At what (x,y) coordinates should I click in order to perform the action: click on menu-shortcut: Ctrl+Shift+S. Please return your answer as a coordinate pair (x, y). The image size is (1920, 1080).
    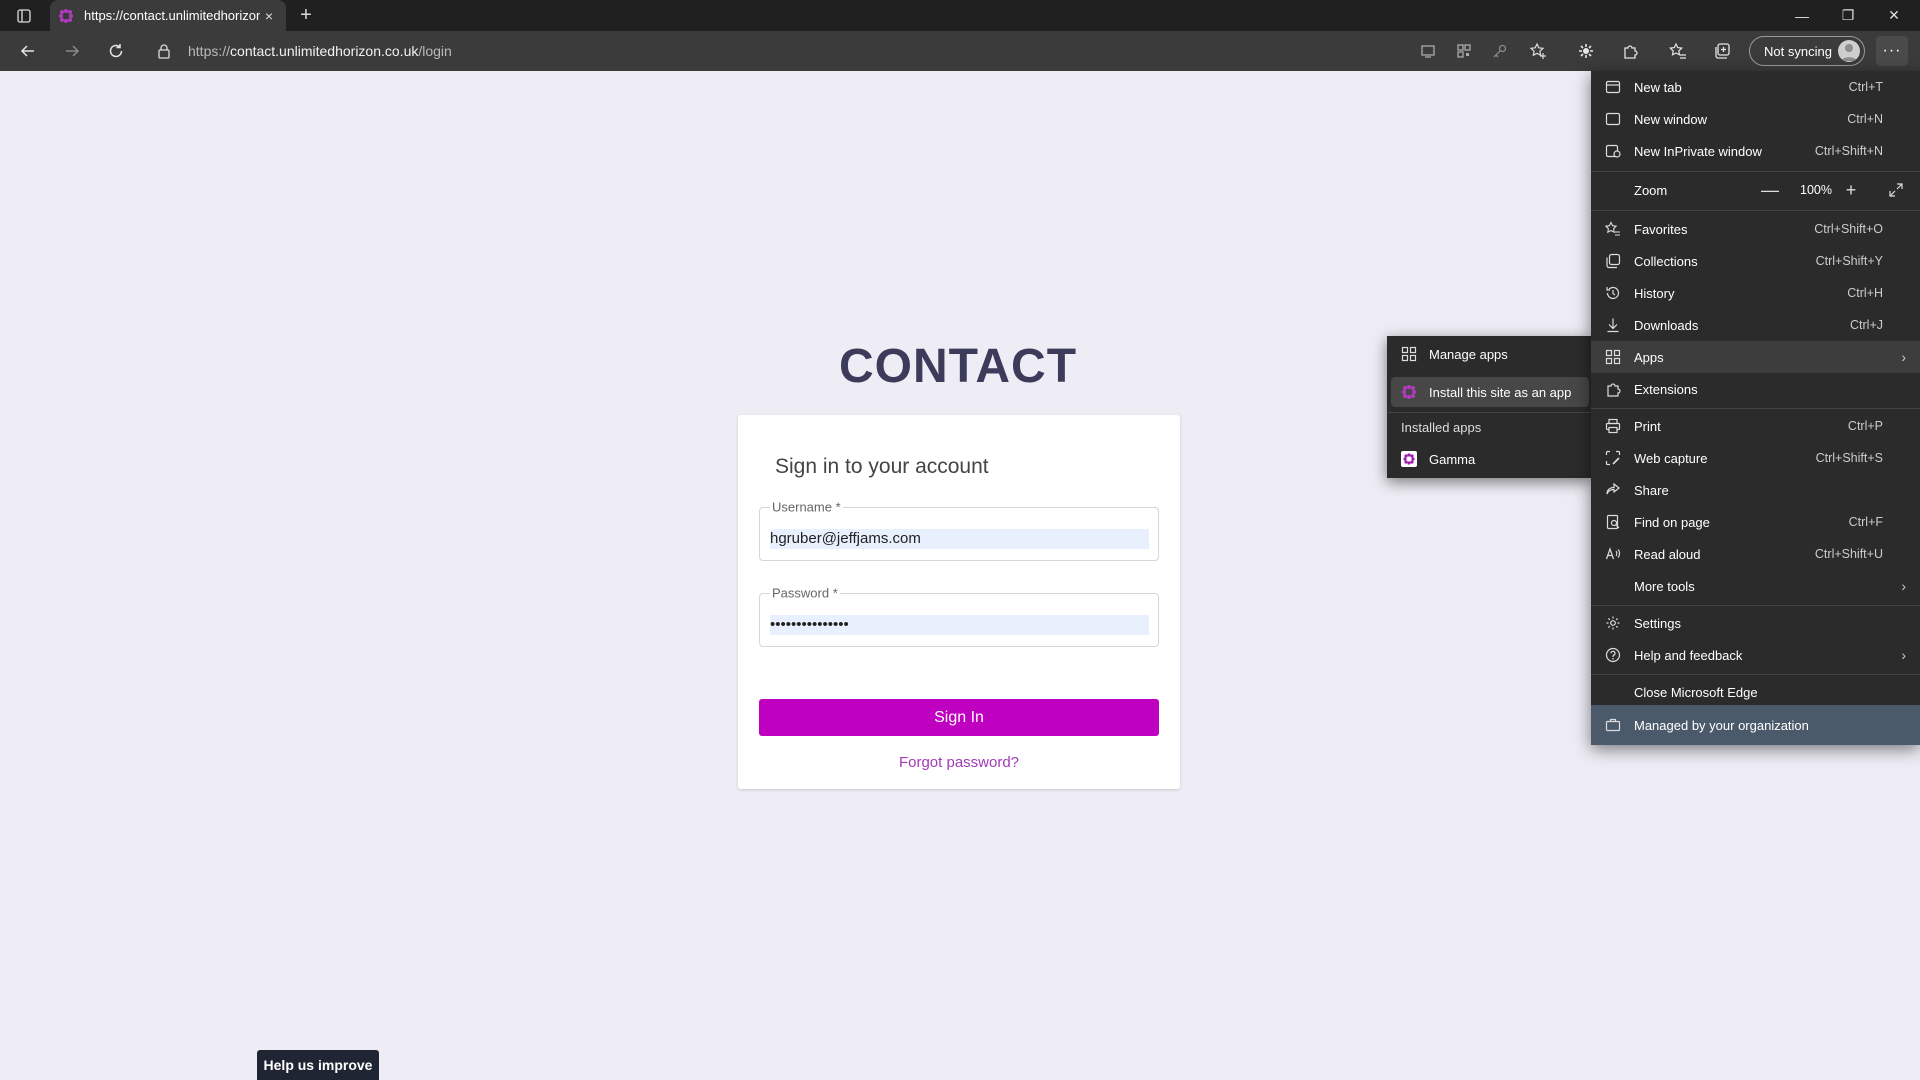
    Looking at the image, I should click on (1849, 458).